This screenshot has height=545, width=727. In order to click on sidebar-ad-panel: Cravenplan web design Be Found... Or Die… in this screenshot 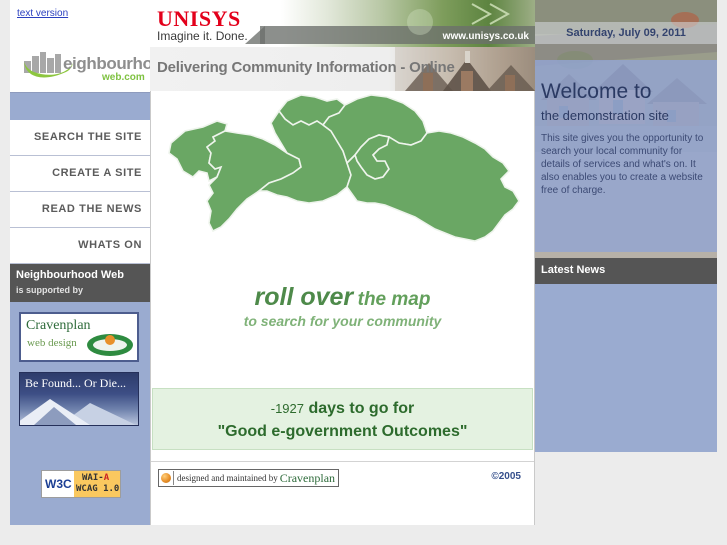, I will do `click(80, 413)`.